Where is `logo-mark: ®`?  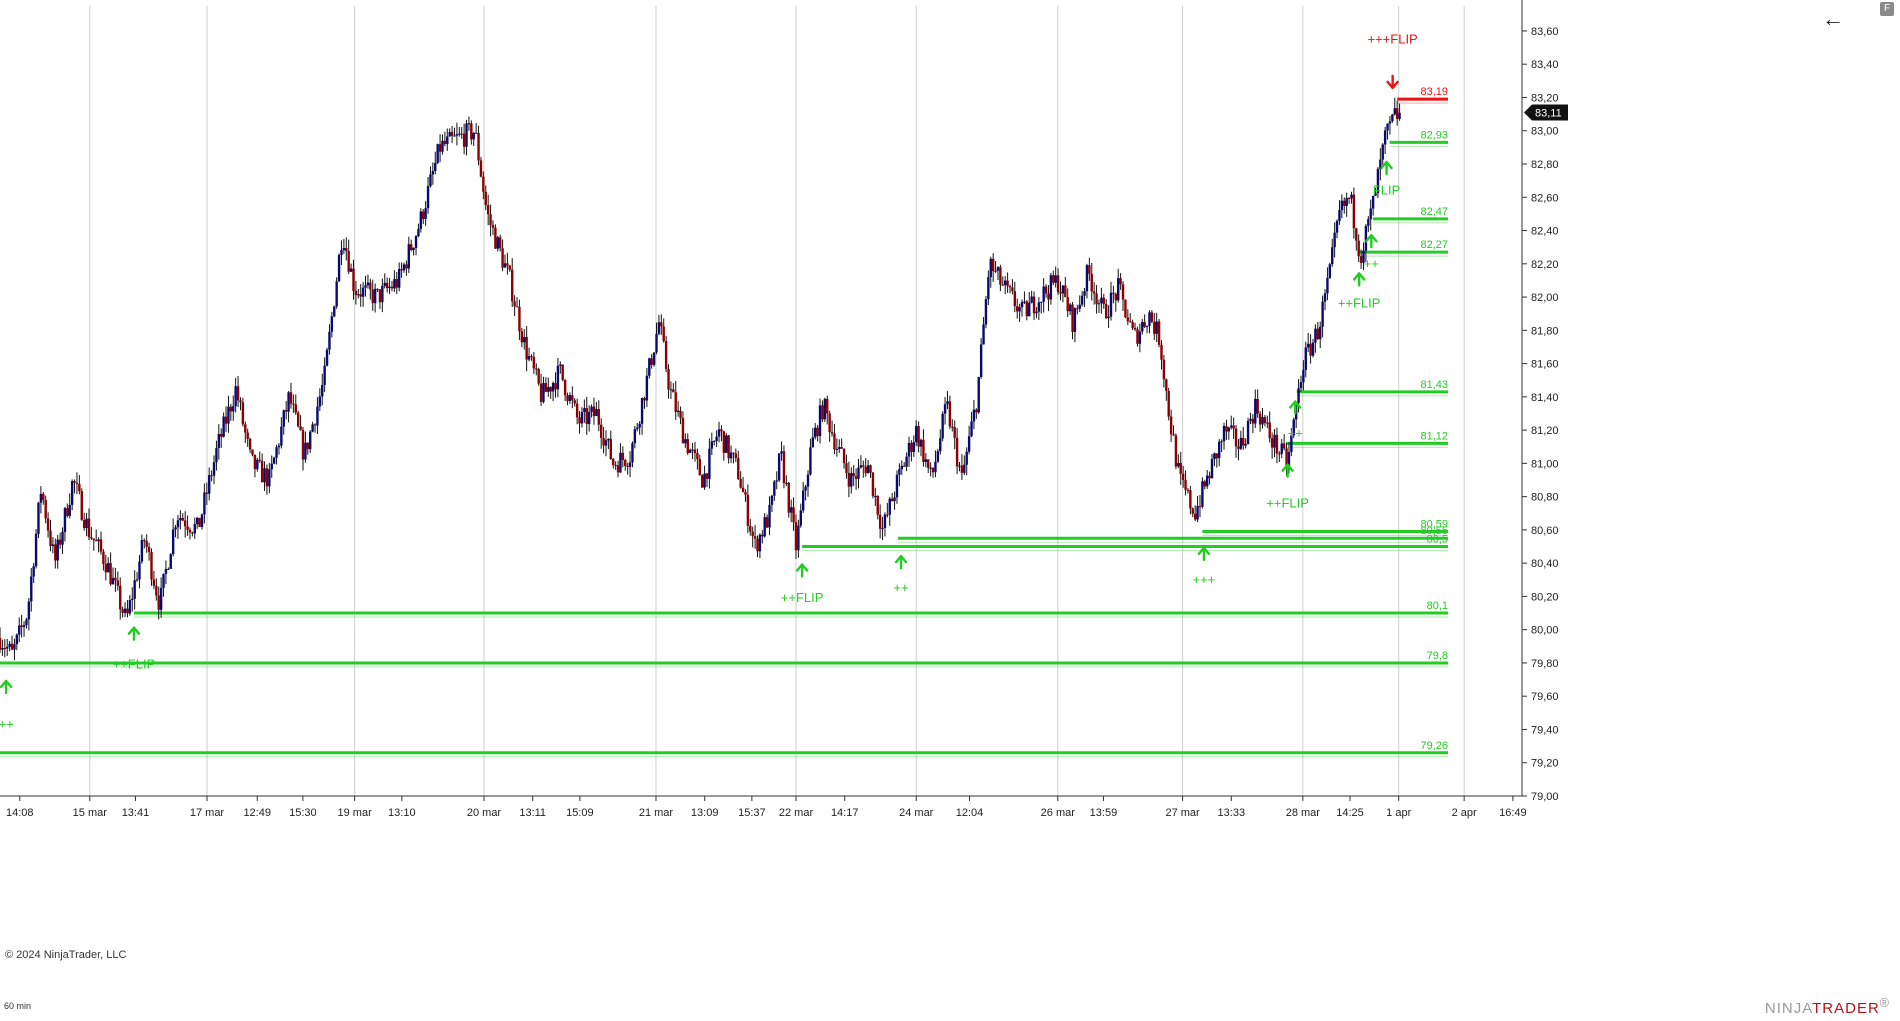 logo-mark: ® is located at coordinates (1884, 1003).